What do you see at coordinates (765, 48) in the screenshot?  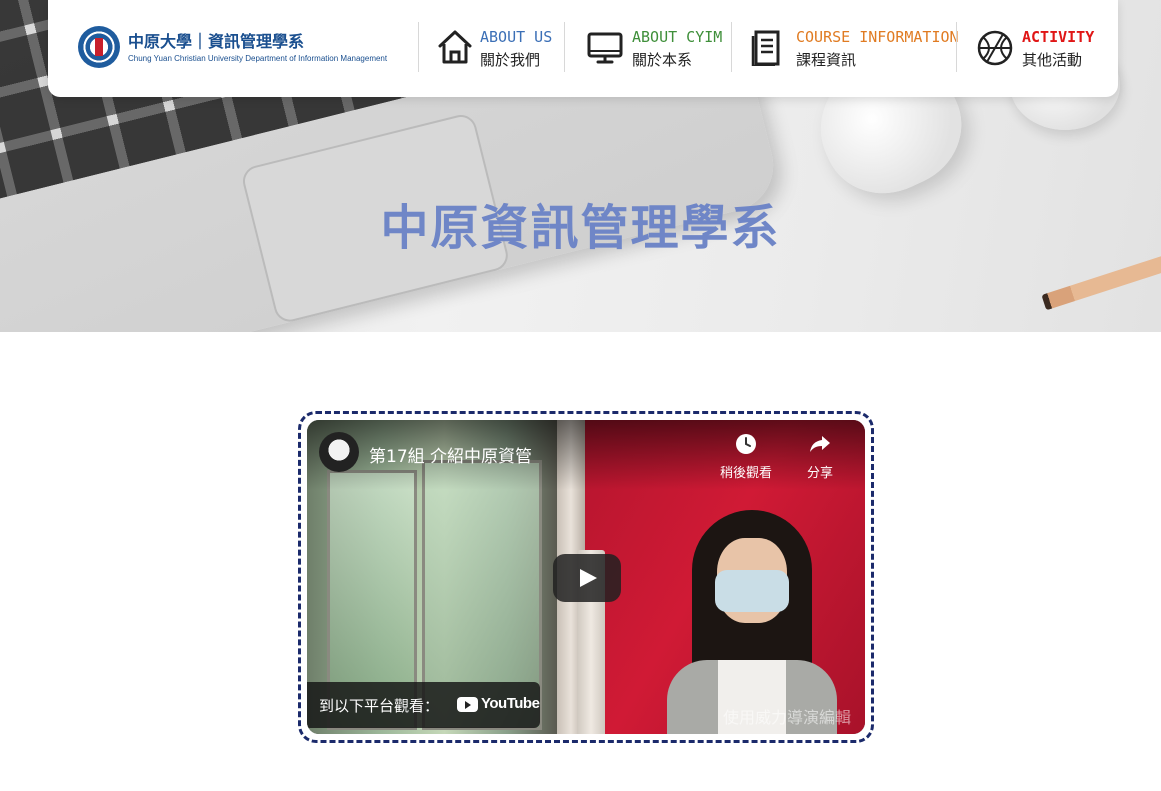 I see `document-icon` at bounding box center [765, 48].